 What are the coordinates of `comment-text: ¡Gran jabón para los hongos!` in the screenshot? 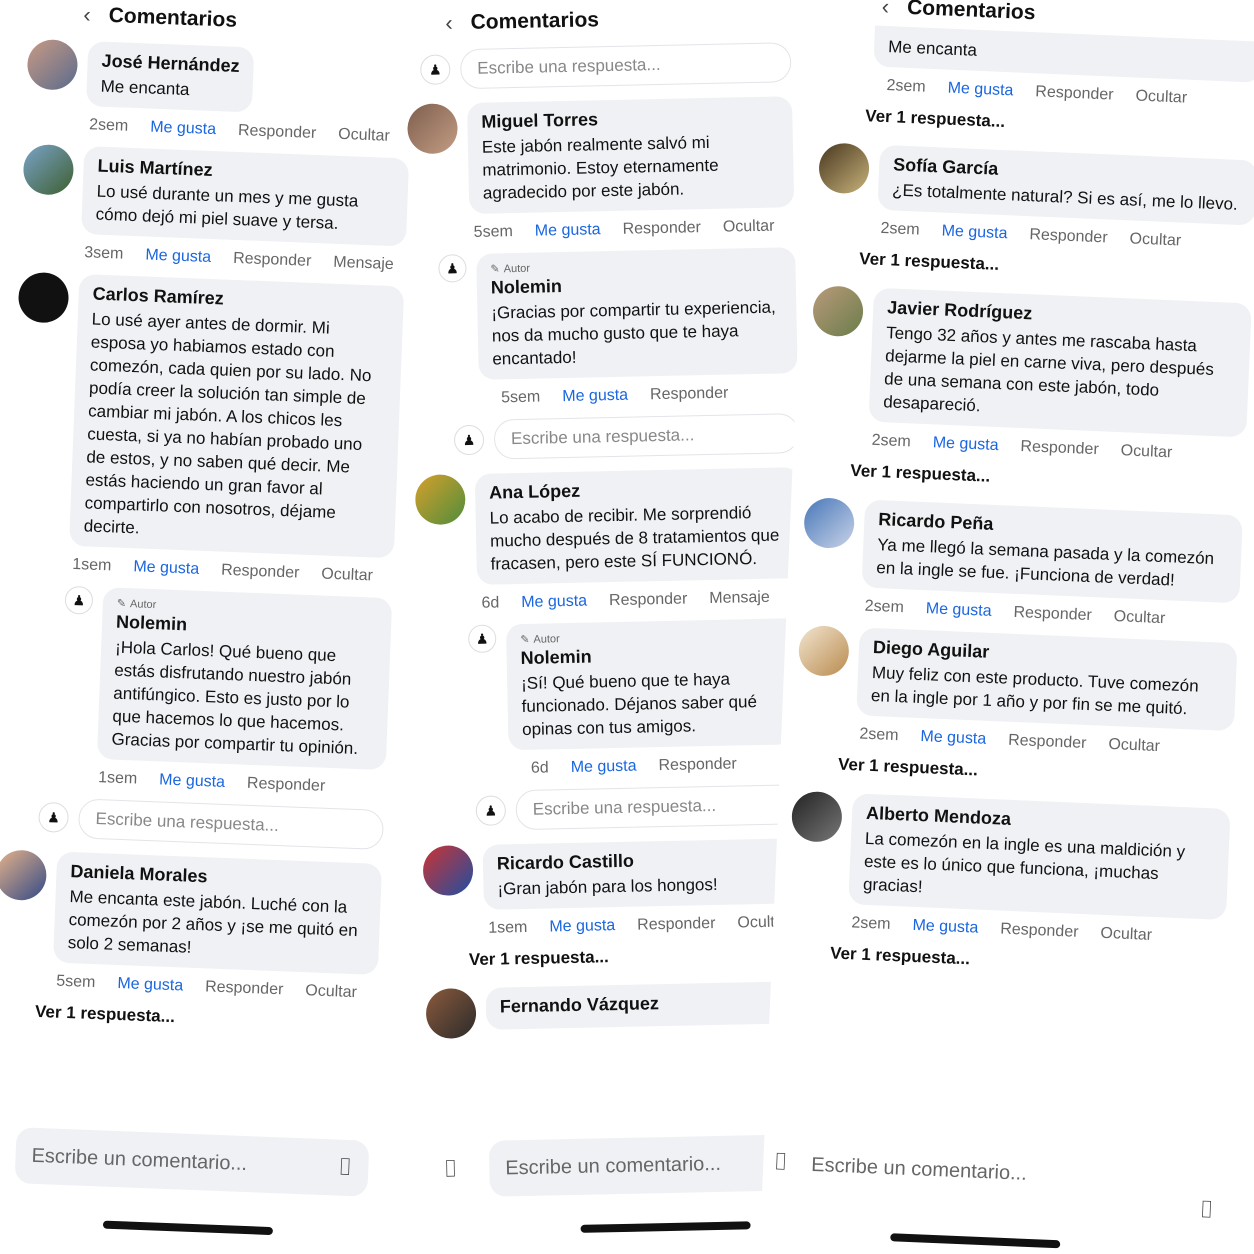 It's located at (607, 886).